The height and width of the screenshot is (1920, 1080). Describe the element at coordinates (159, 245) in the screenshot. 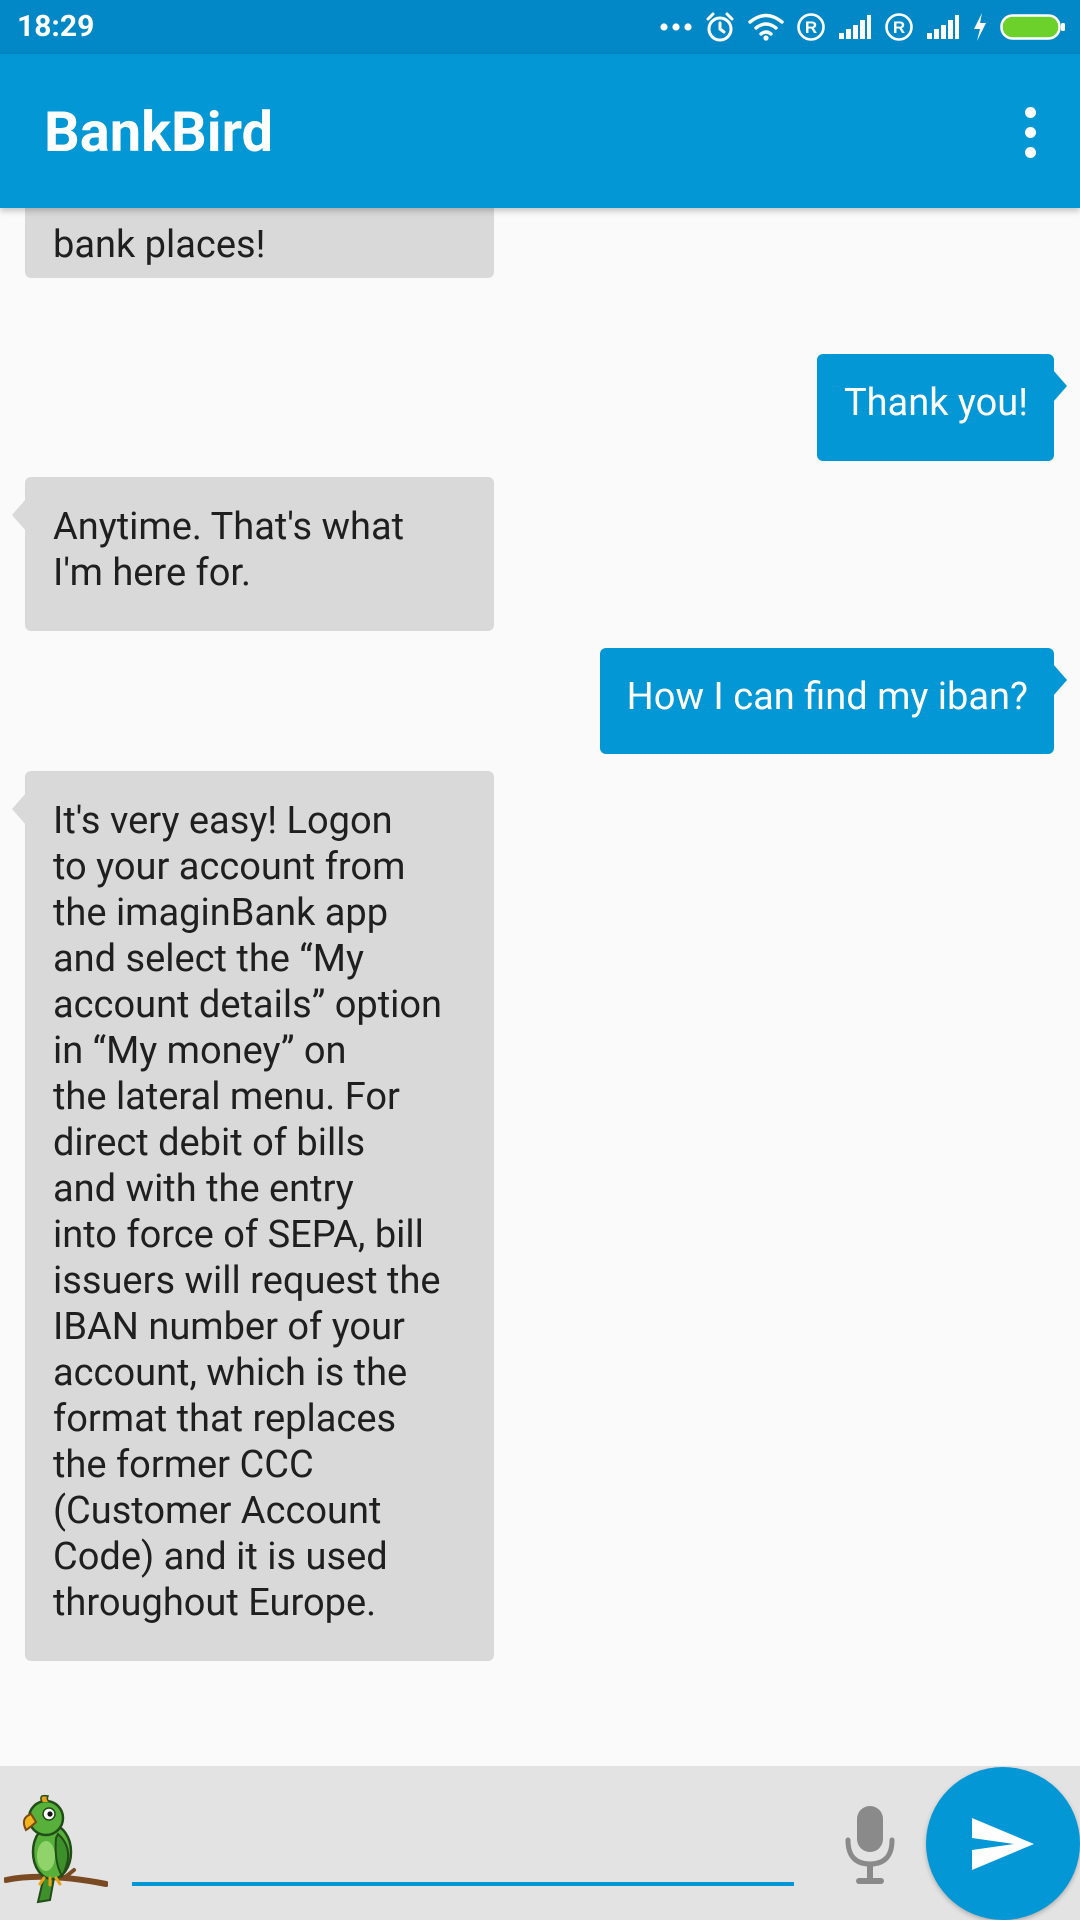

I see `message-text: bank places!` at that location.